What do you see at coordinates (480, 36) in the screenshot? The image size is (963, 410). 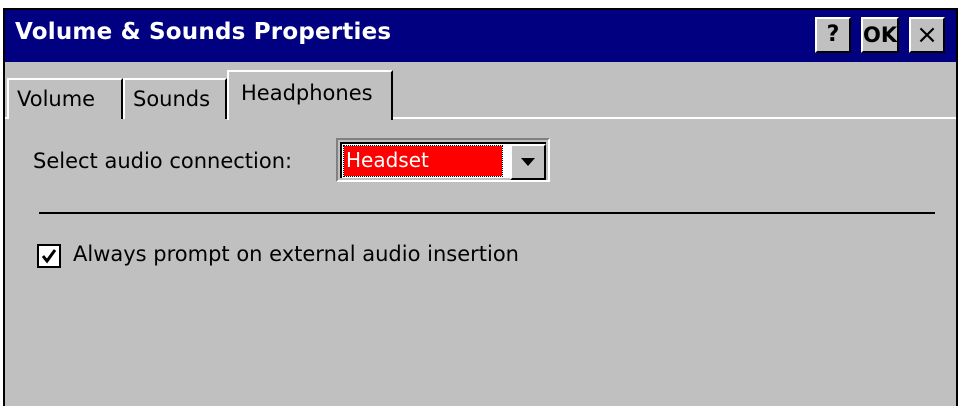 I see `title-bar: Volume & Sounds Properties ? OK ×` at bounding box center [480, 36].